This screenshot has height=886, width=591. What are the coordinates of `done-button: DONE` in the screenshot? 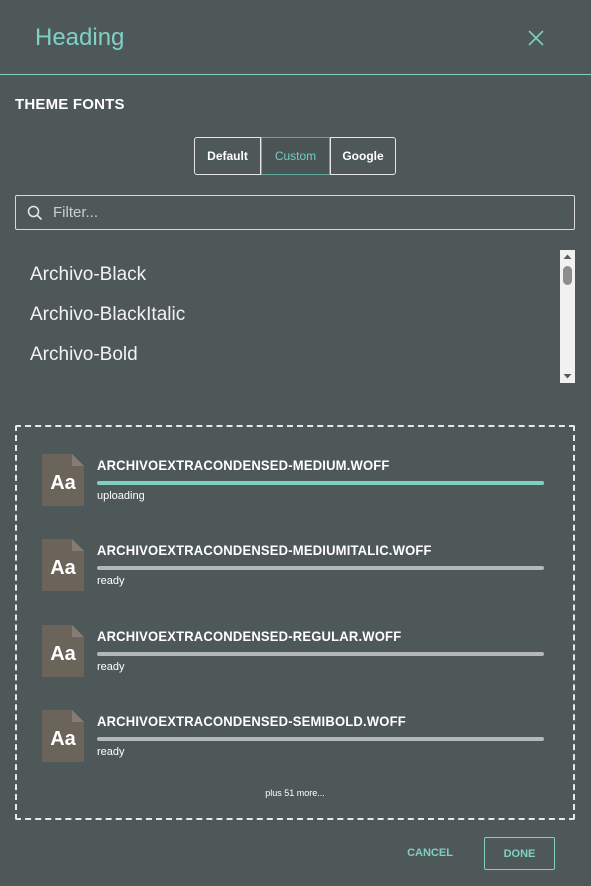 It's located at (519, 853).